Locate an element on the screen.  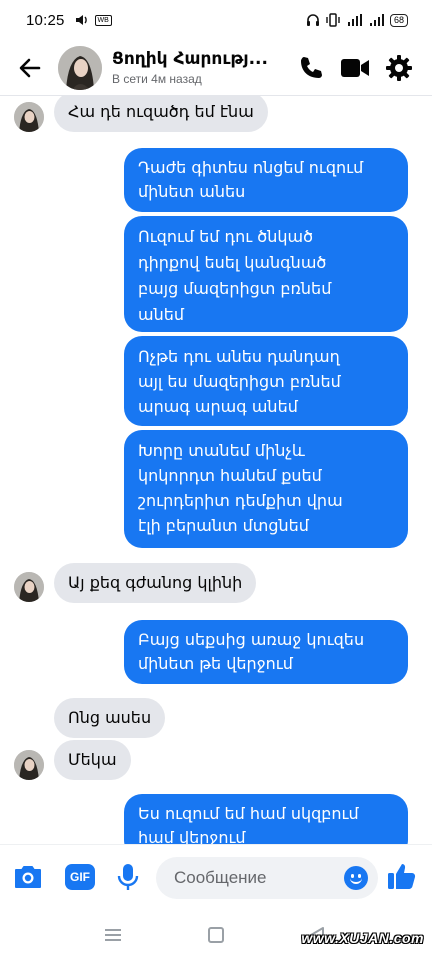
message-line: Ես ուզում եմ համ սկզբում is located at coordinates (248, 813).